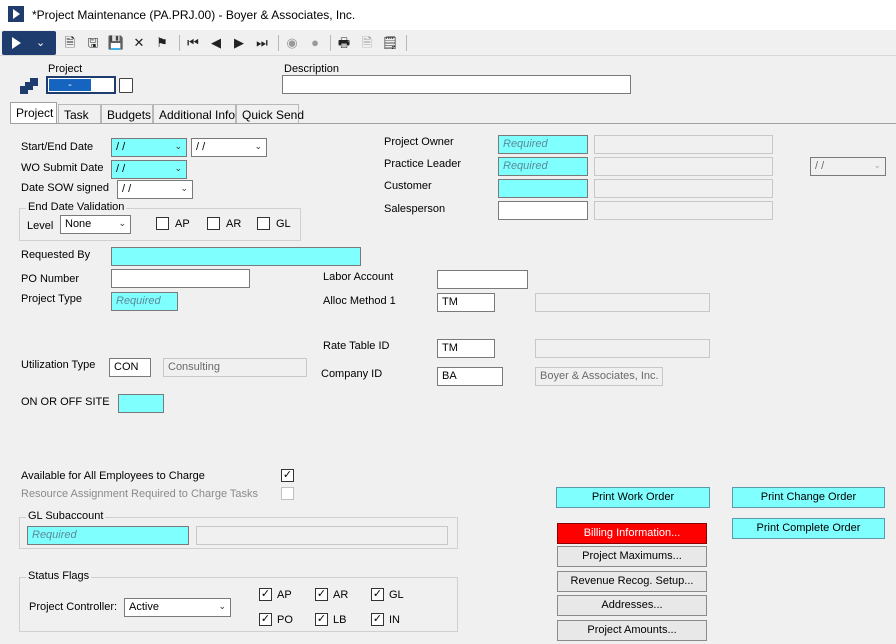  Describe the element at coordinates (377, 619) in the screenshot. I see `flag-in-checkbox: ✓` at that location.